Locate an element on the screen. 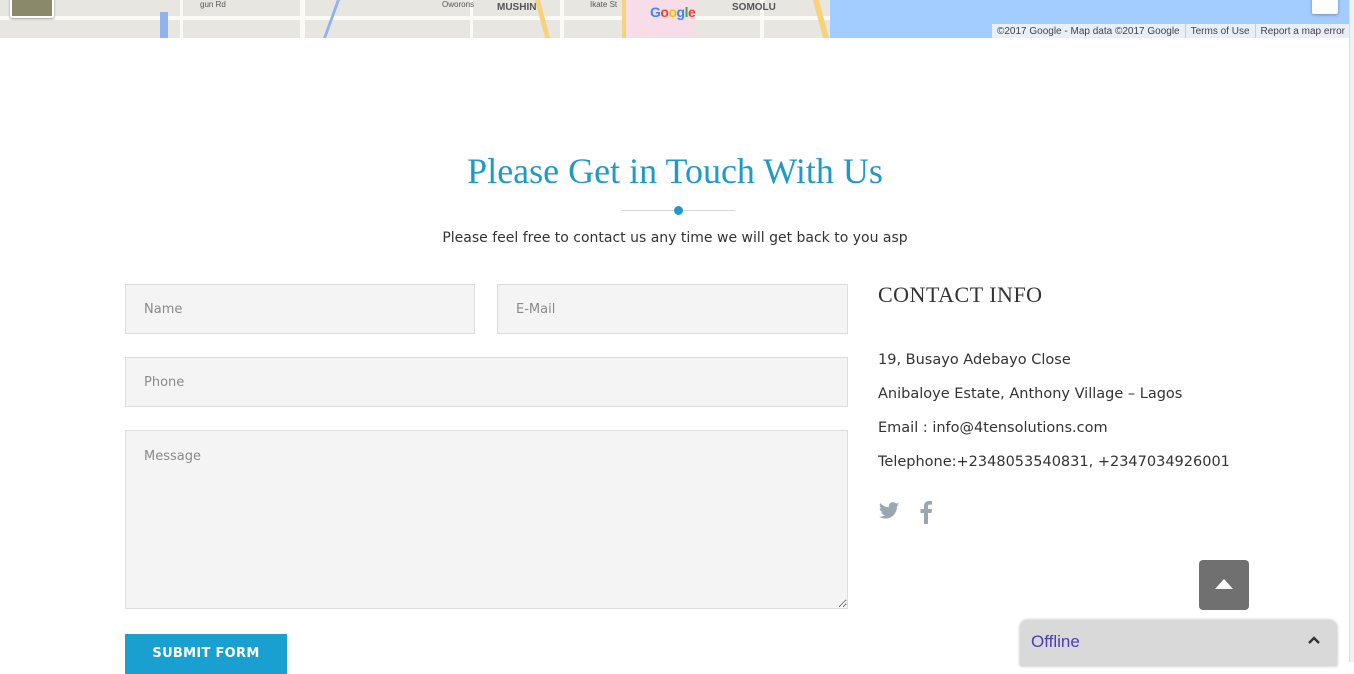 The image size is (1354, 674). page-title: Please Get in Touch With Us is located at coordinates (675, 171).